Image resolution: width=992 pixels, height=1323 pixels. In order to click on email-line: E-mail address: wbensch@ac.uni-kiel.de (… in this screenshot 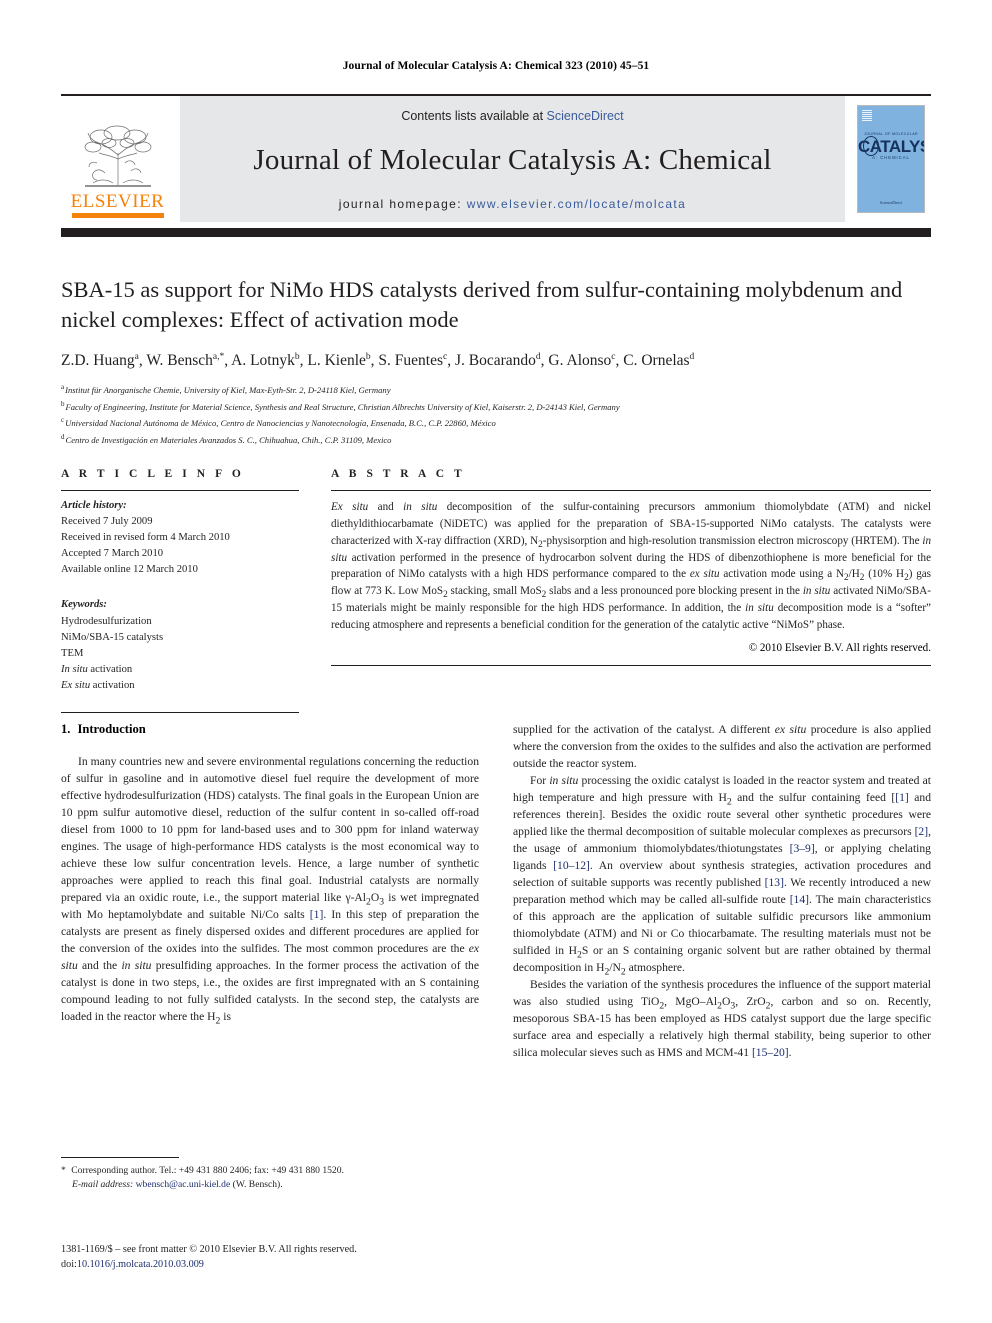, I will do `click(270, 1185)`.